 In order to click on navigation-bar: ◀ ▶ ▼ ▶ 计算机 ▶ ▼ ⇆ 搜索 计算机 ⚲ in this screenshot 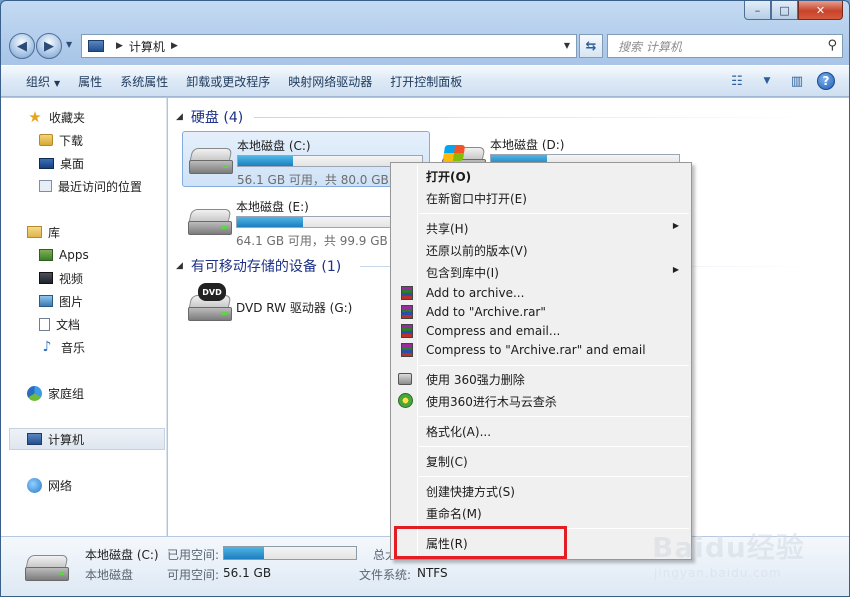, I will do `click(426, 46)`.